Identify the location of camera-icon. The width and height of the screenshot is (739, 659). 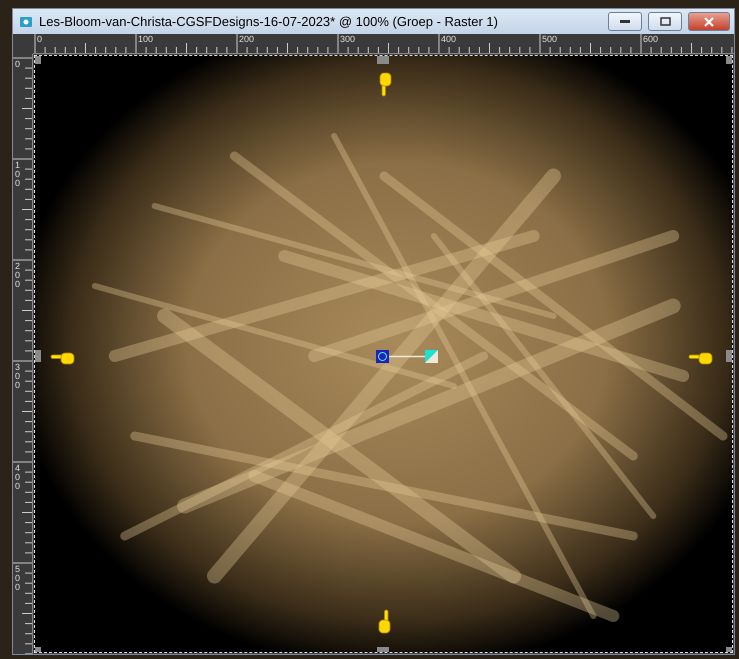
(26, 21).